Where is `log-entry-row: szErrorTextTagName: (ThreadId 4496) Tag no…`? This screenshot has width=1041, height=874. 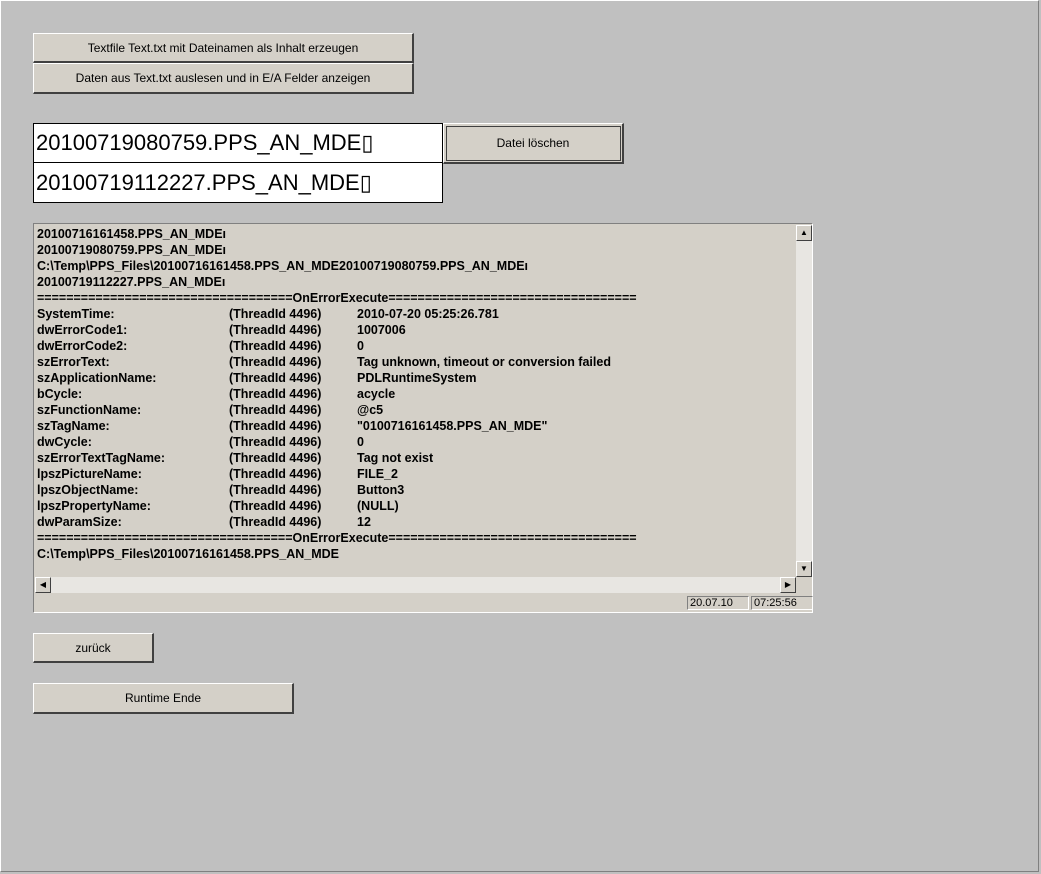 log-entry-row: szErrorTextTagName: (ThreadId 4496) Tag no… is located at coordinates (416, 458).